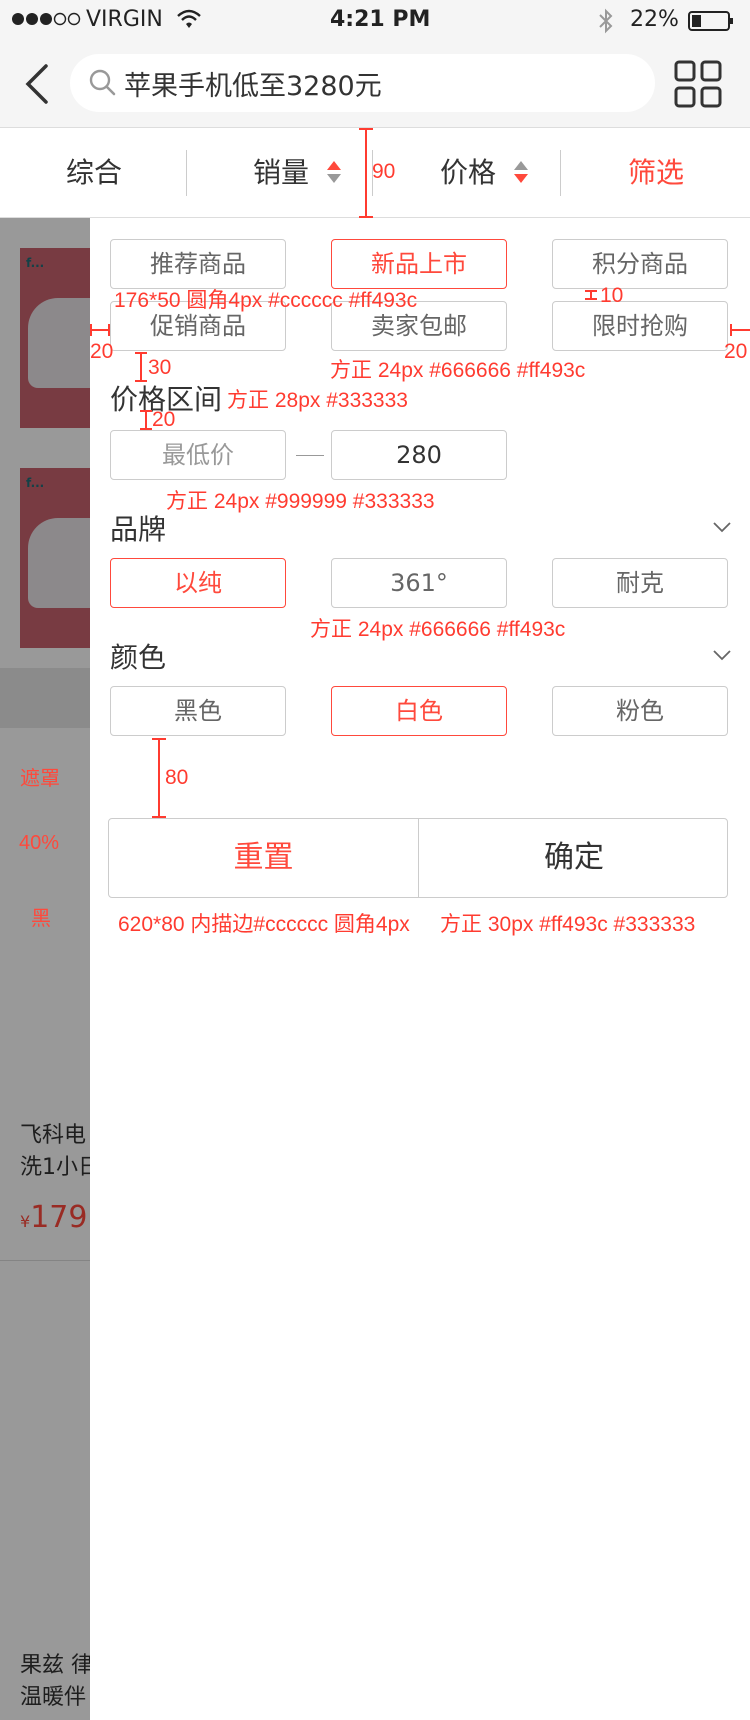 The height and width of the screenshot is (1720, 750). What do you see at coordinates (568, 924) in the screenshot?
I see `annotation-label: 方正 30px #ff493c #333333` at bounding box center [568, 924].